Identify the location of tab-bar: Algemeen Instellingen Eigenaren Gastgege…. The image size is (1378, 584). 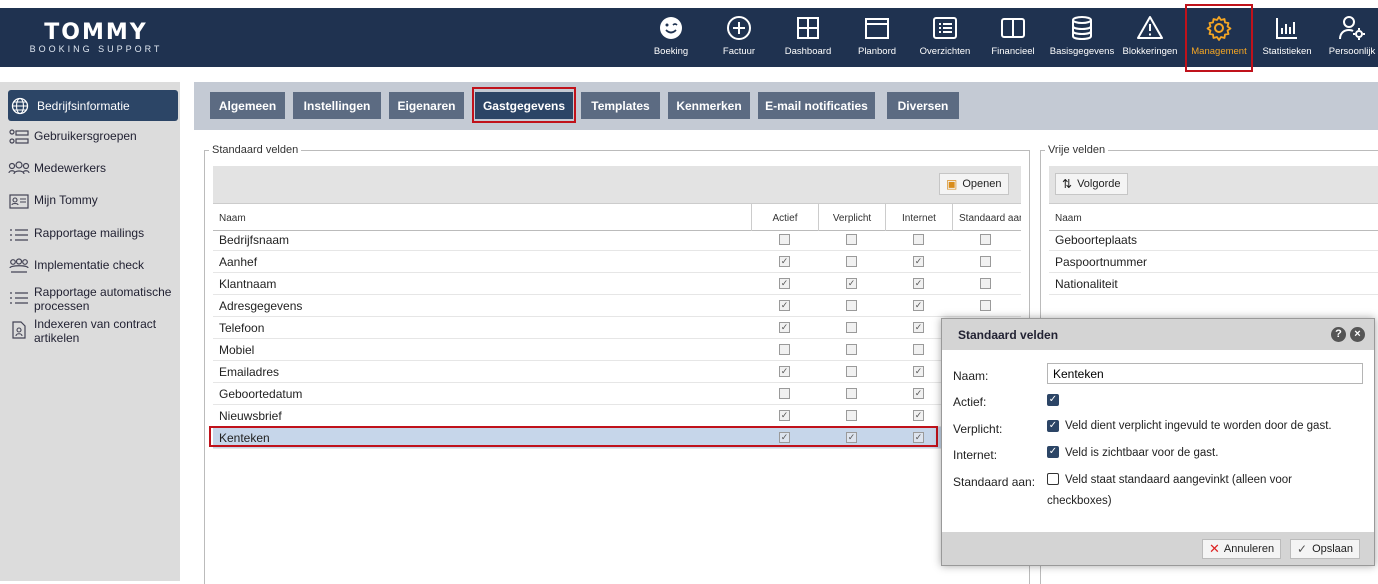
(786, 106).